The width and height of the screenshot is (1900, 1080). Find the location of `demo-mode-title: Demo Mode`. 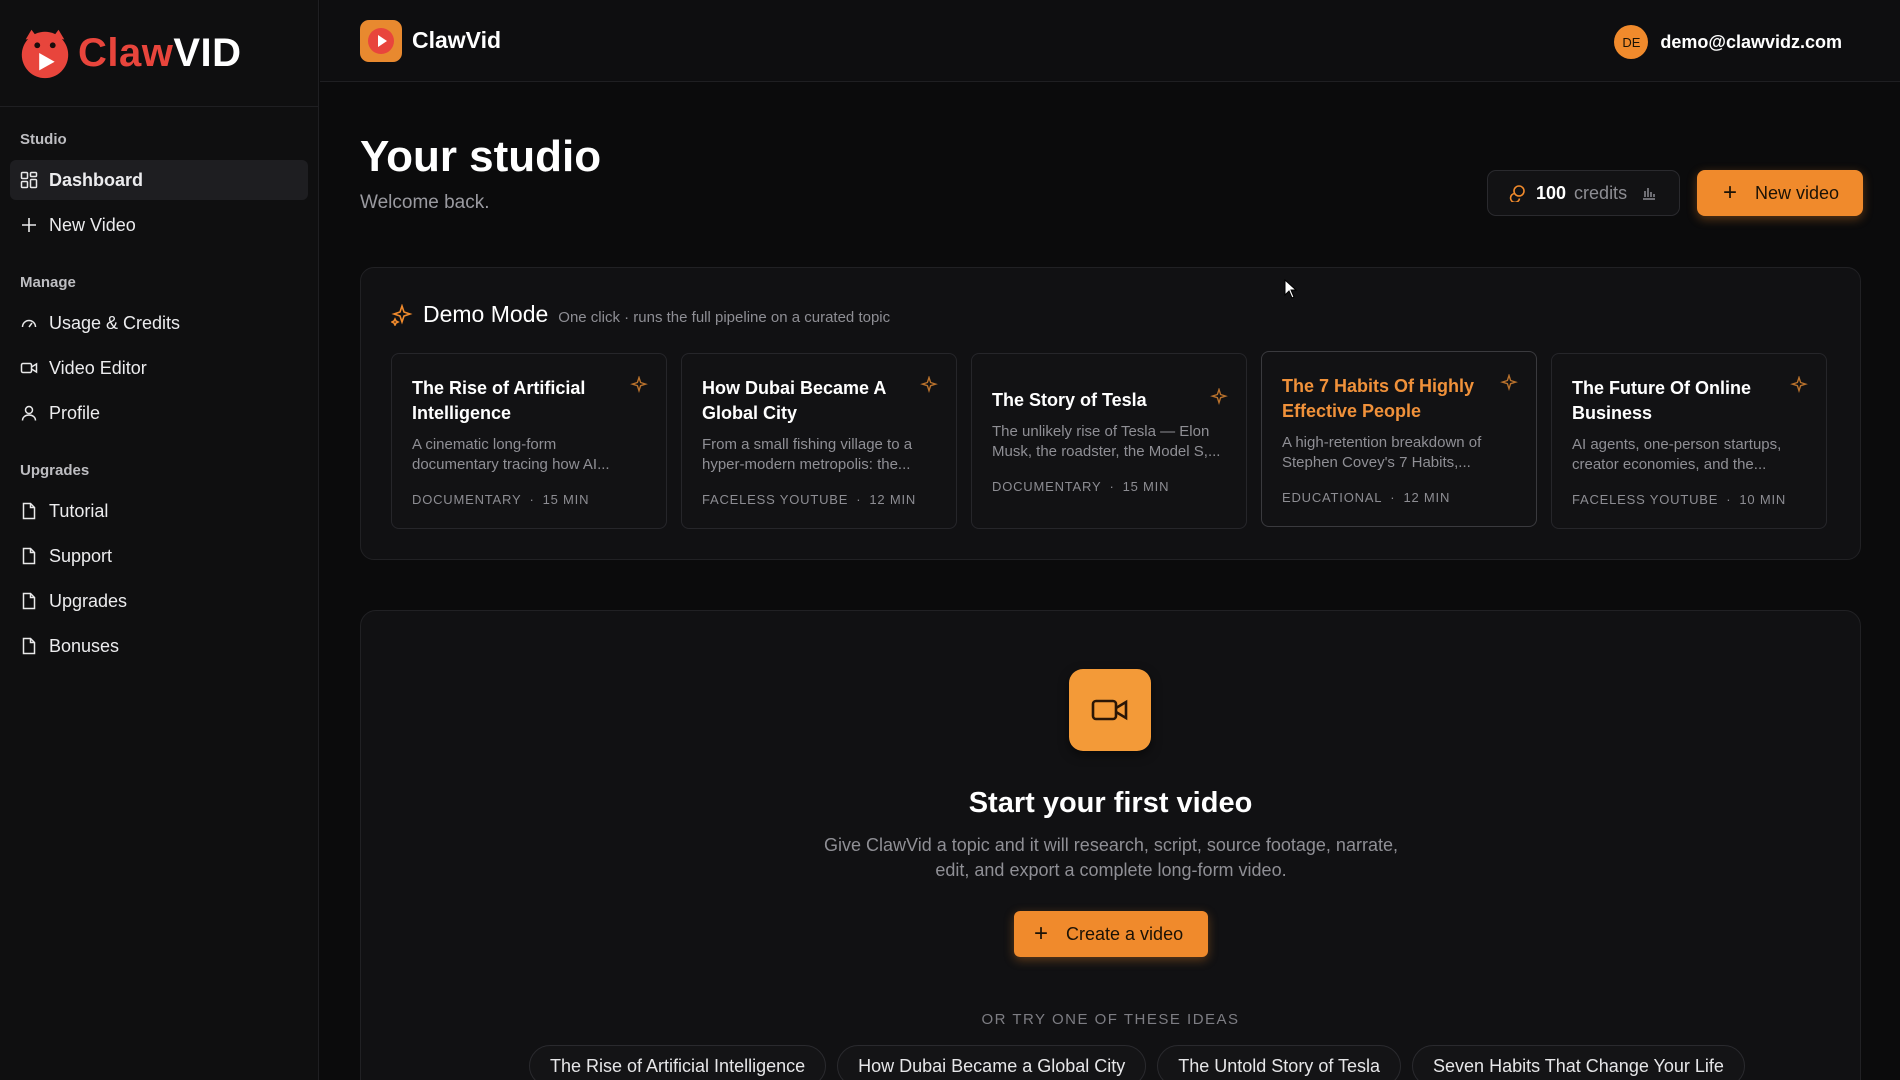

demo-mode-title: Demo Mode is located at coordinates (486, 314).